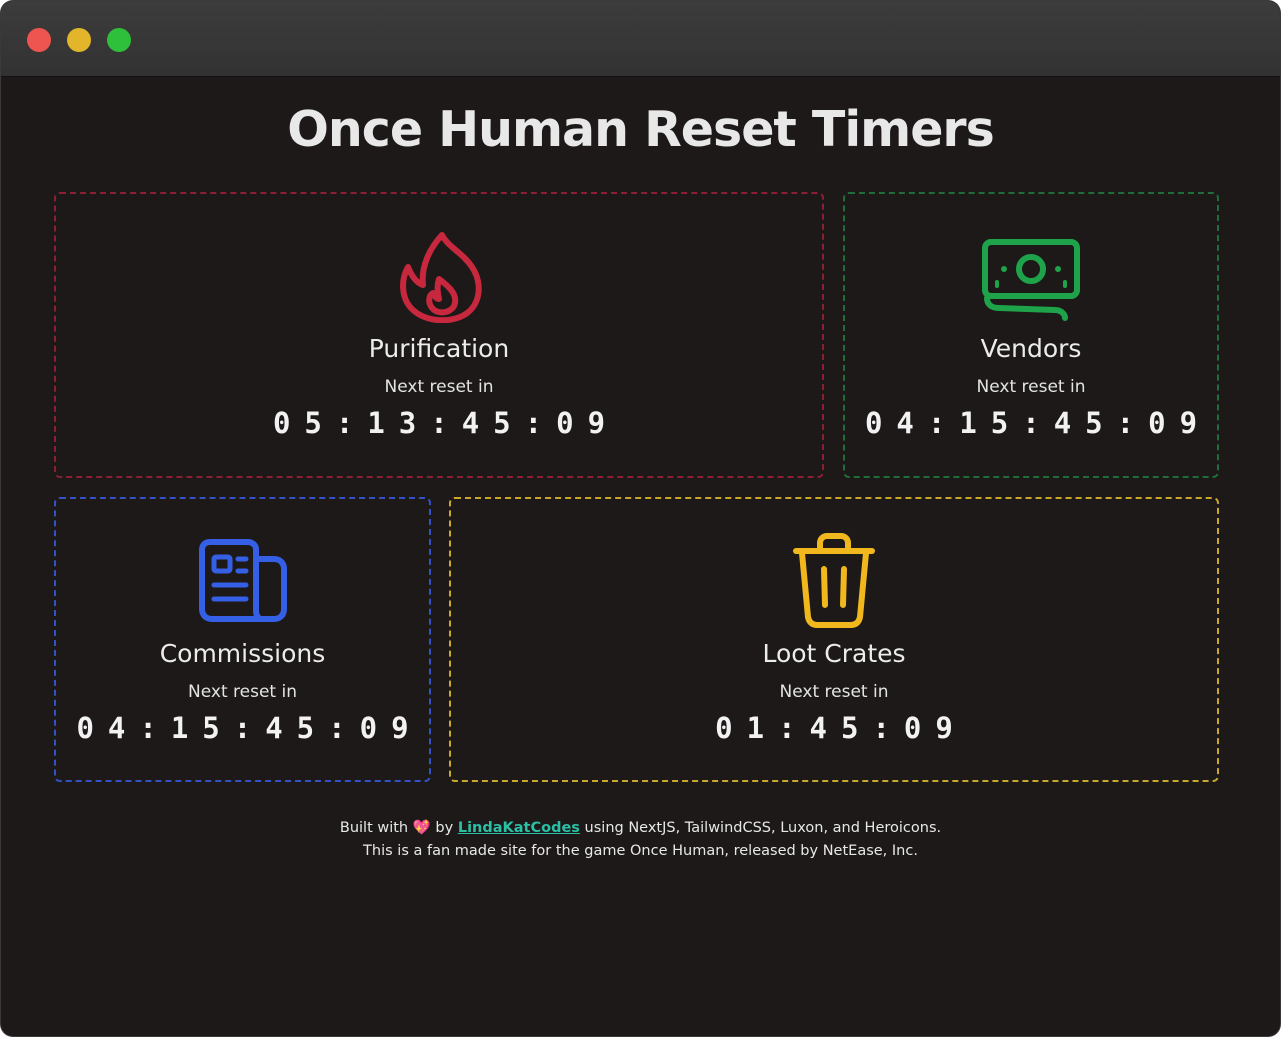  I want to click on close-window-button, so click(39, 40).